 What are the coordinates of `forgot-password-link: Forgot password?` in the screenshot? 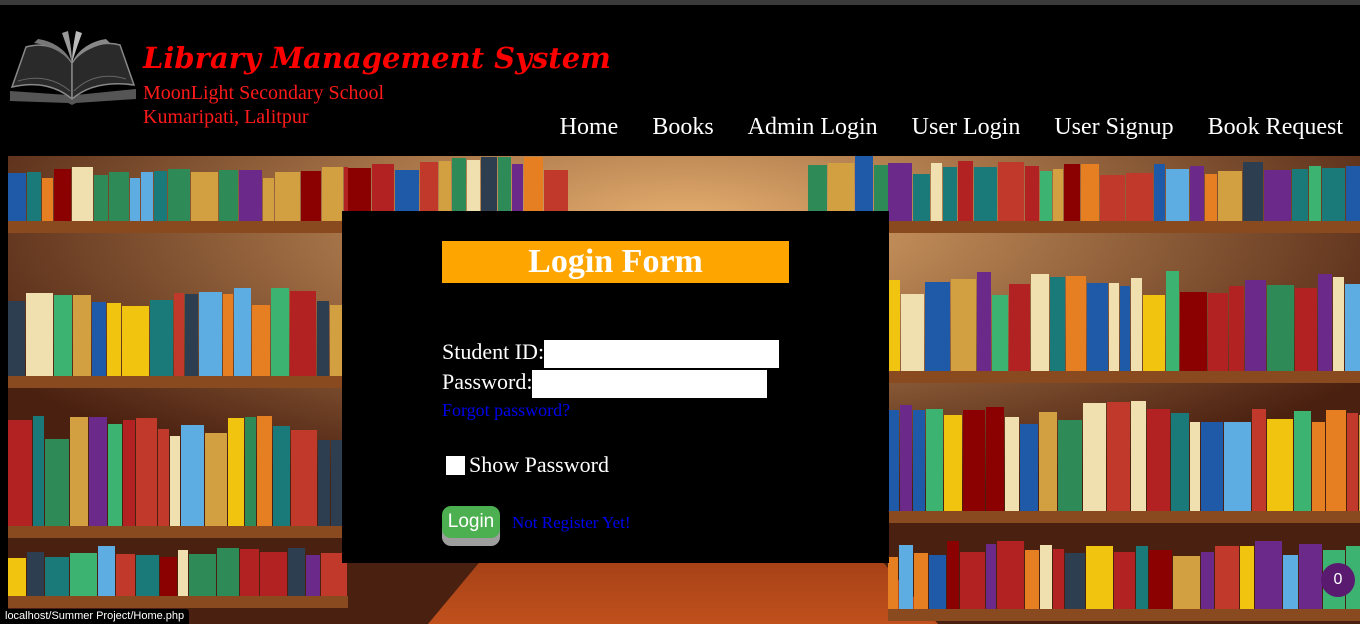 It's located at (506, 410).